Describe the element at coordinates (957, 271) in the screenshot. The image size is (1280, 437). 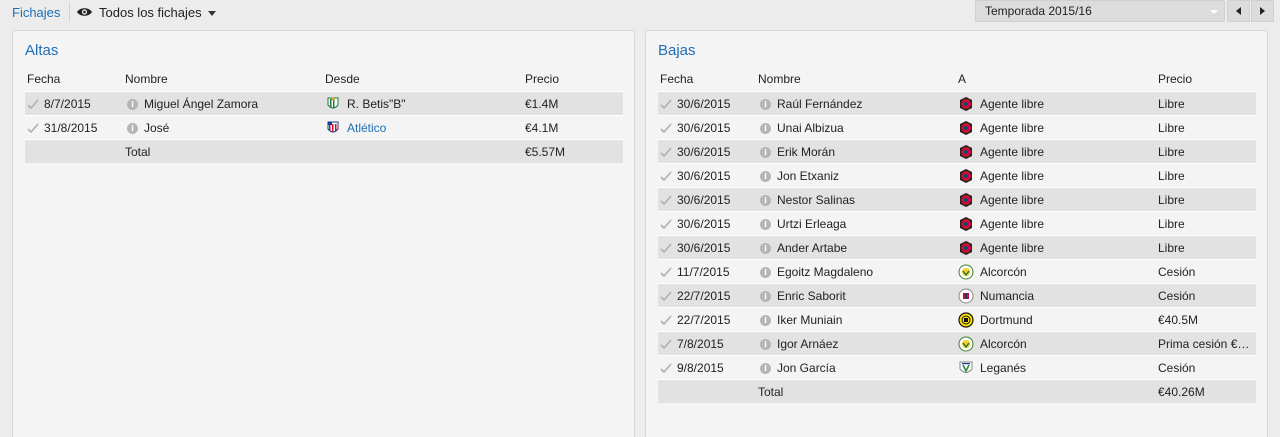
I see `table-row: 11/7/2015 i Egoitz Magdaleno Alcorcón Cesión` at that location.